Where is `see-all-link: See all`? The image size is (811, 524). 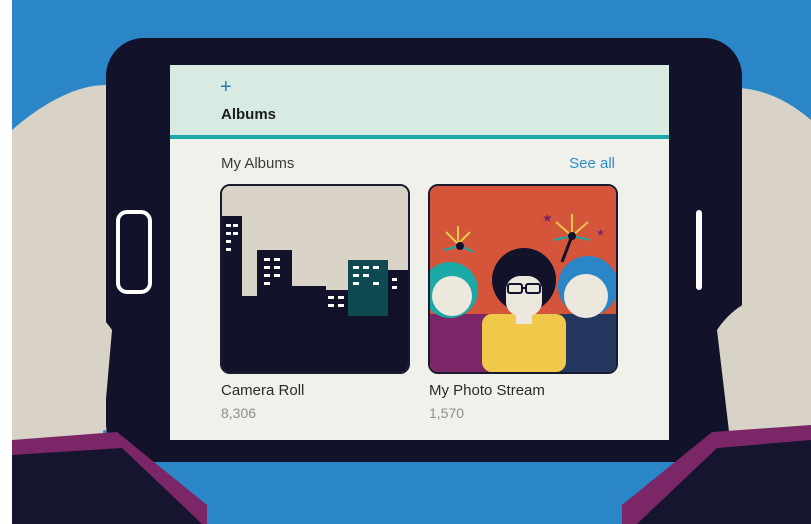
see-all-link: See all is located at coordinates (592, 163).